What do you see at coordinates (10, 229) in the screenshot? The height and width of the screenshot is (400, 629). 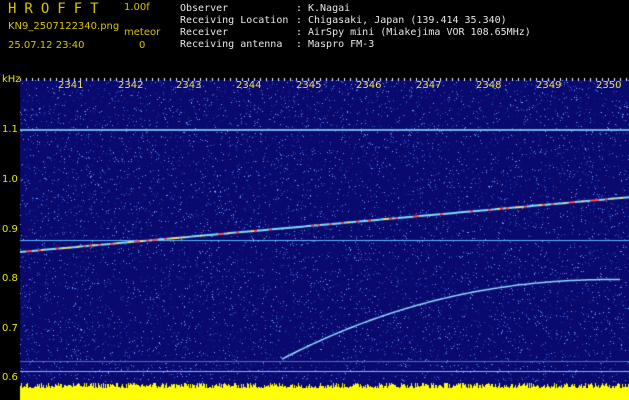 I see `y-tick-label: 0.9` at bounding box center [10, 229].